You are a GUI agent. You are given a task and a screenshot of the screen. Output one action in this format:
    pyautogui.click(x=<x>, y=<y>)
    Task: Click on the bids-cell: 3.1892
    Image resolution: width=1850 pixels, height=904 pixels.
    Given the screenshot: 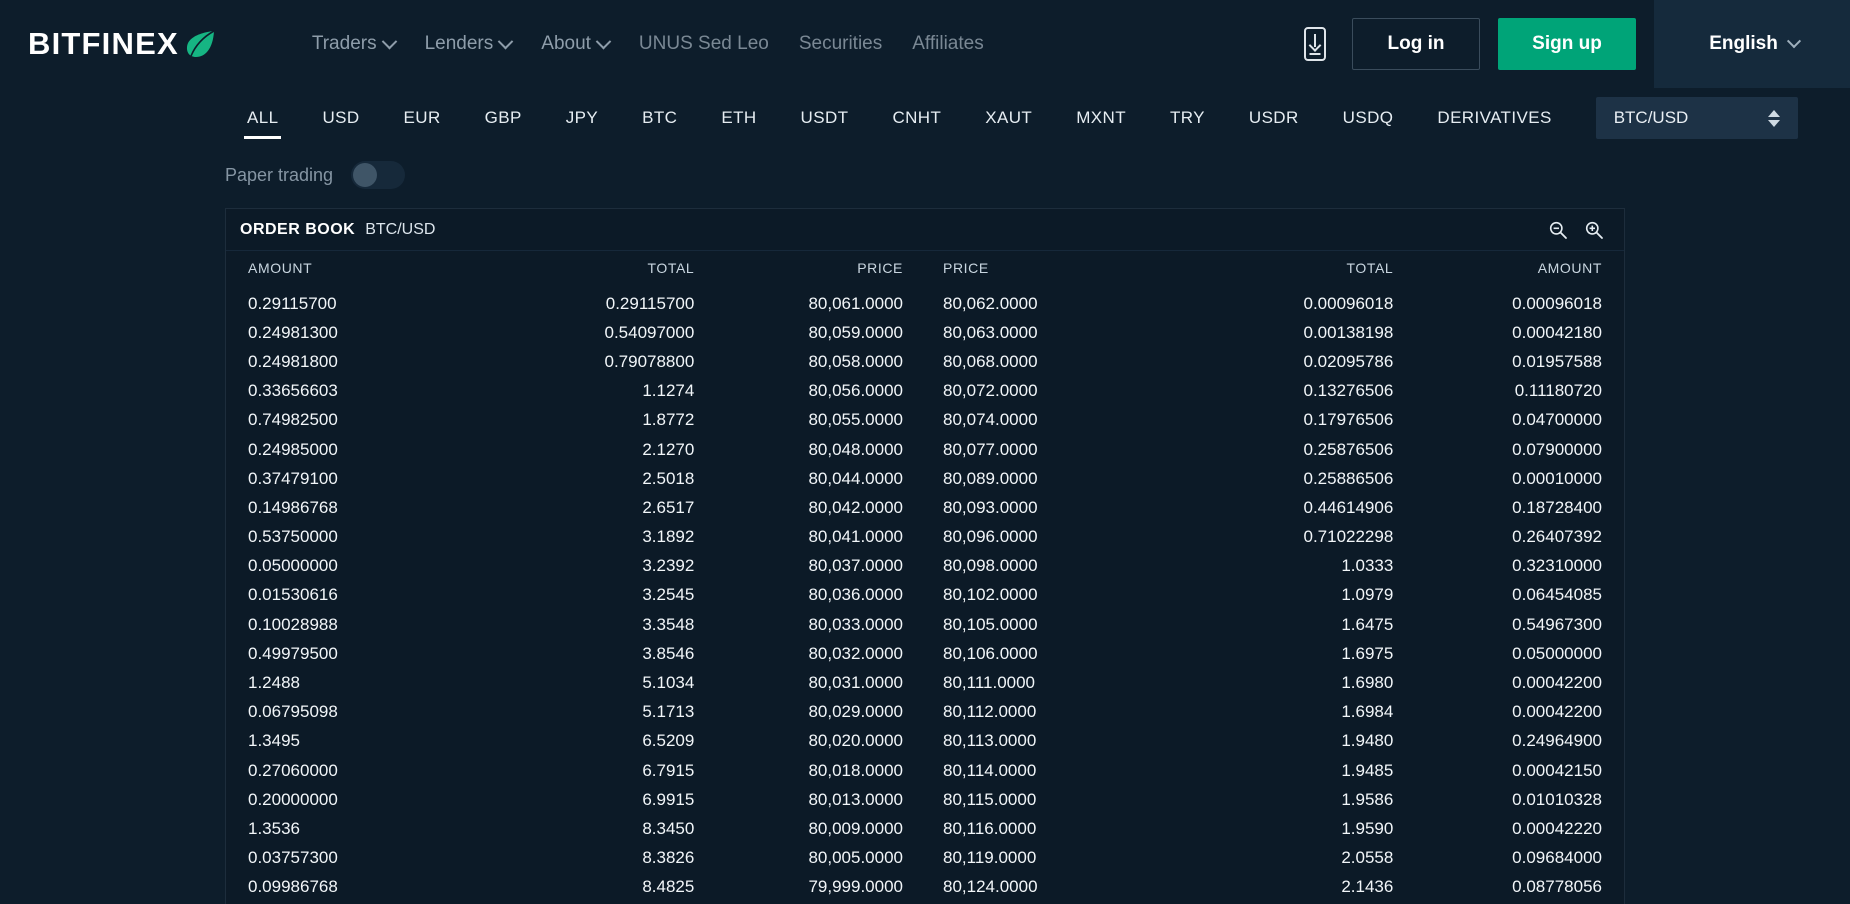 What is the action you would take?
    pyautogui.click(x=668, y=537)
    